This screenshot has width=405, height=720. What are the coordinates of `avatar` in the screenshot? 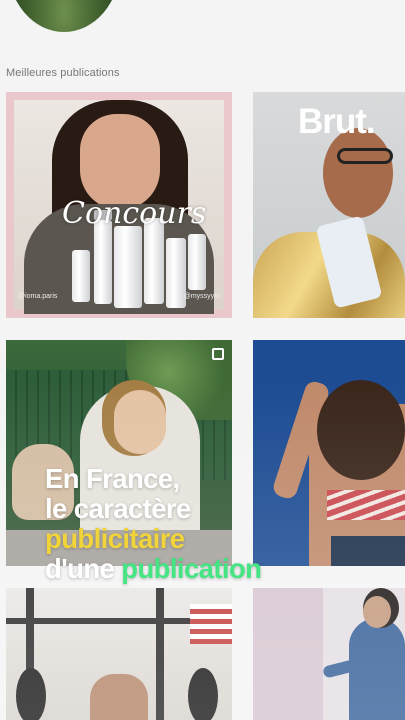 It's located at (64, 16).